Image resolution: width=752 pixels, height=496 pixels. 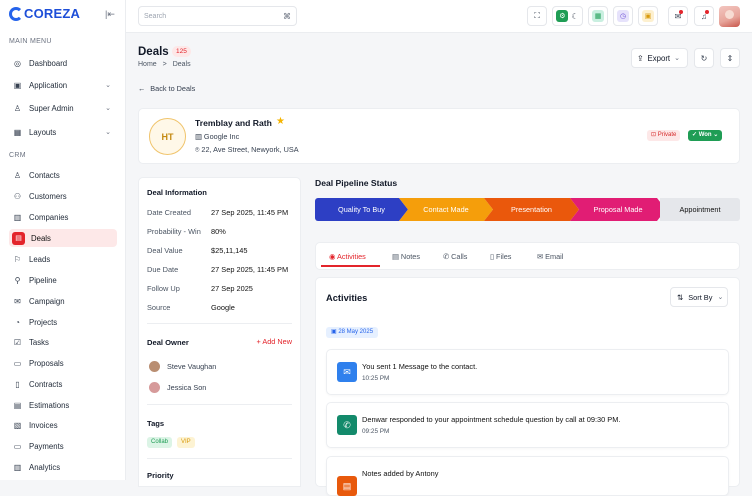 What do you see at coordinates (63, 467) in the screenshot?
I see `sidebar-item-analytics: ▥ Analytics` at bounding box center [63, 467].